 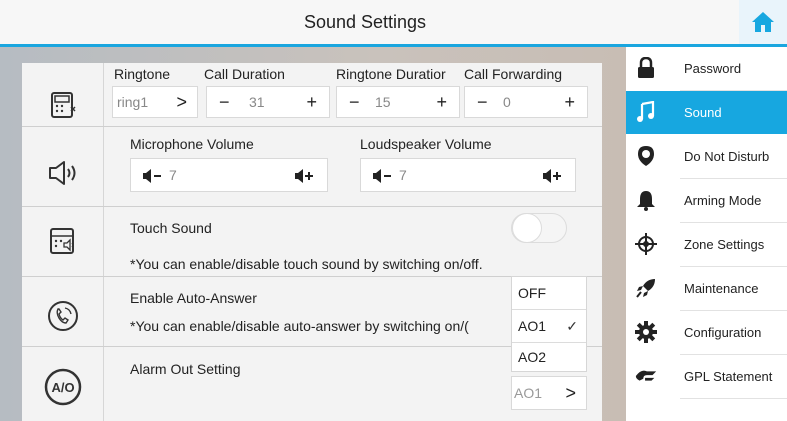 What do you see at coordinates (192, 144) in the screenshot?
I see `microphone-volume-label: Microphone Volume` at bounding box center [192, 144].